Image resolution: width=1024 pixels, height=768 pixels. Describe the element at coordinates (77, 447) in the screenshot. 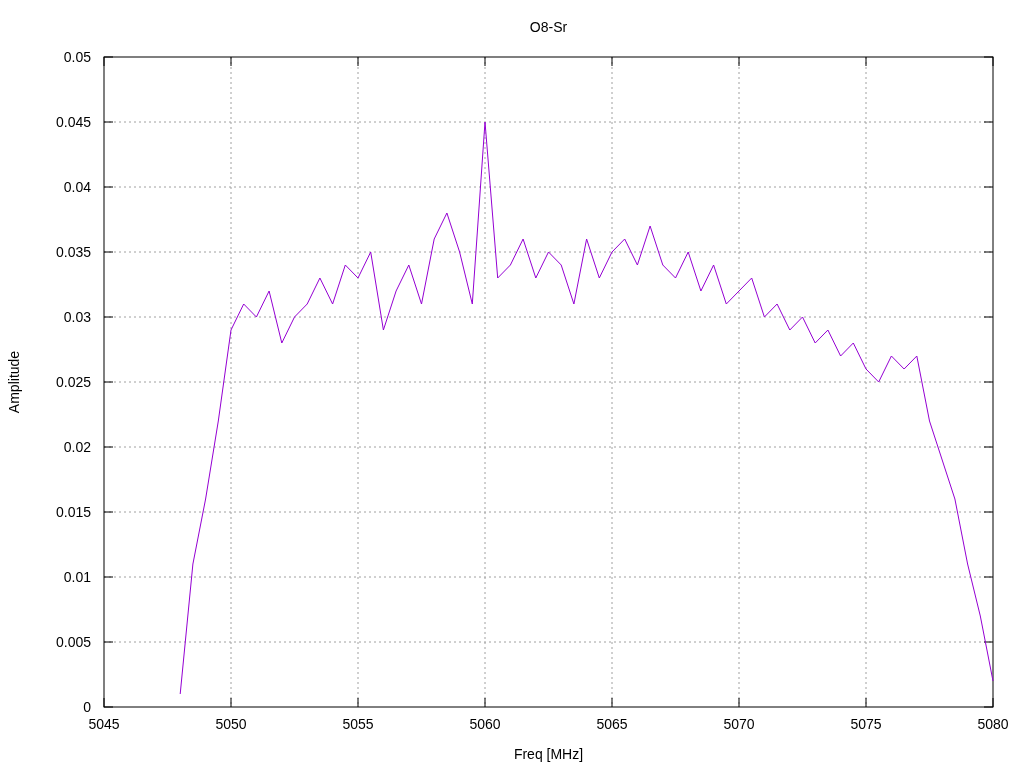

I see `y-tick-label: 0.02` at that location.